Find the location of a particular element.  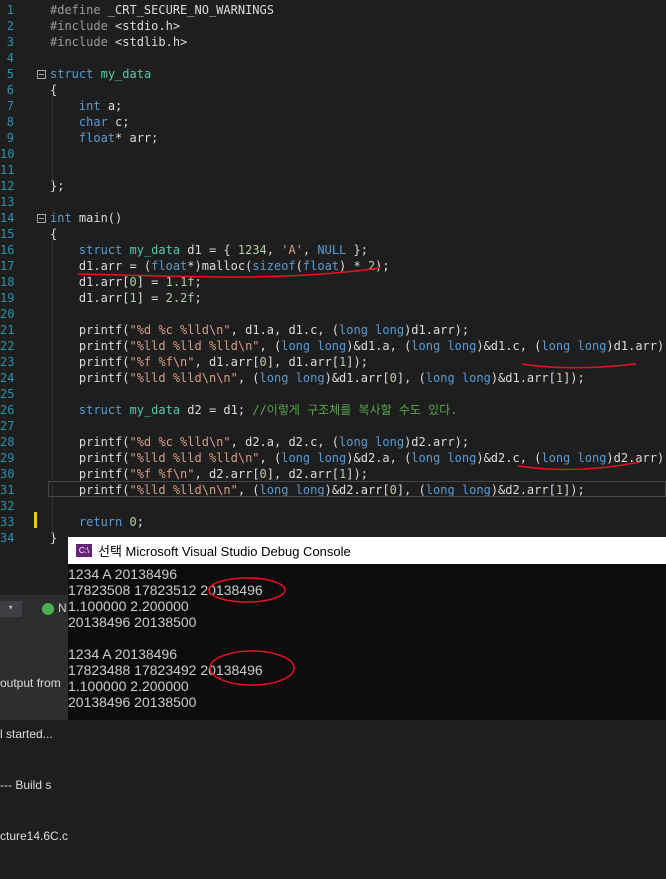

console-line: 17823488 17823492 20138496 is located at coordinates (165, 670).